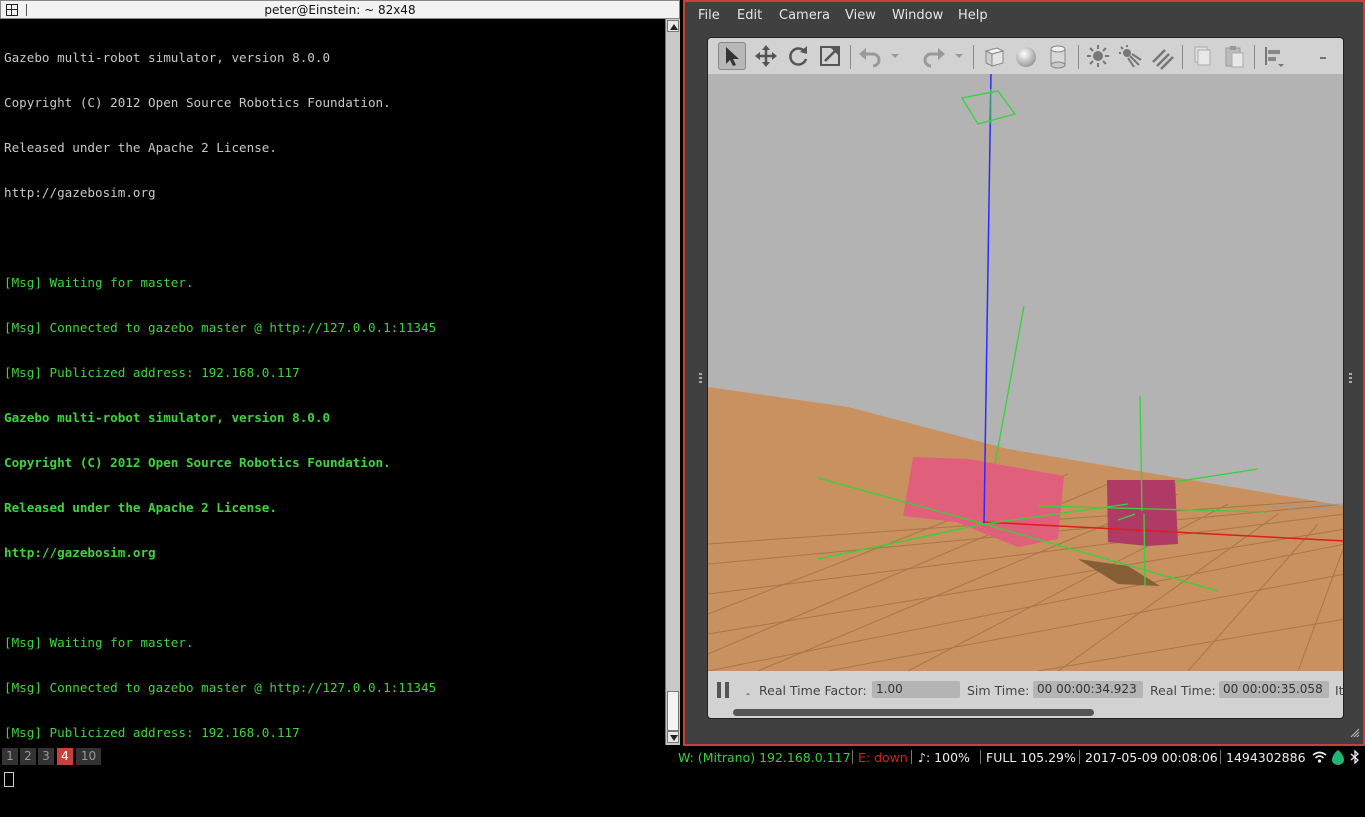 This screenshot has height=817, width=1365. What do you see at coordinates (673, 711) in the screenshot?
I see `scrollbar-thumb` at bounding box center [673, 711].